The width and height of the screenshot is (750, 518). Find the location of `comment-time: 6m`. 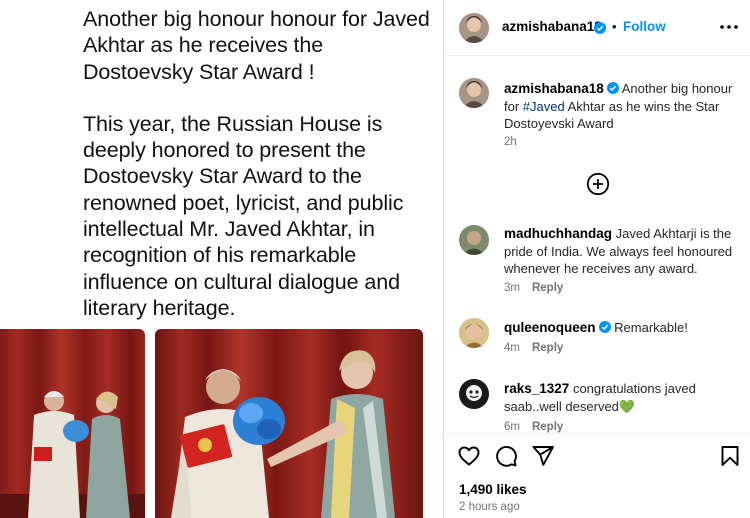

comment-time: 6m is located at coordinates (512, 427).